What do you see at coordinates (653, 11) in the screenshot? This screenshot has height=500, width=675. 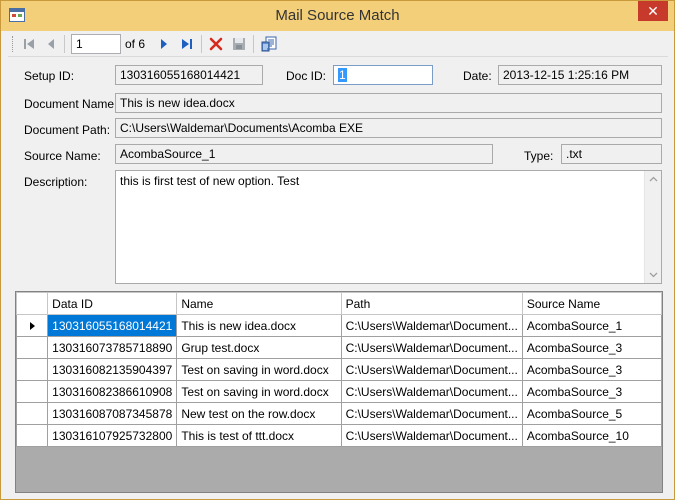 I see `close-button: ✕` at bounding box center [653, 11].